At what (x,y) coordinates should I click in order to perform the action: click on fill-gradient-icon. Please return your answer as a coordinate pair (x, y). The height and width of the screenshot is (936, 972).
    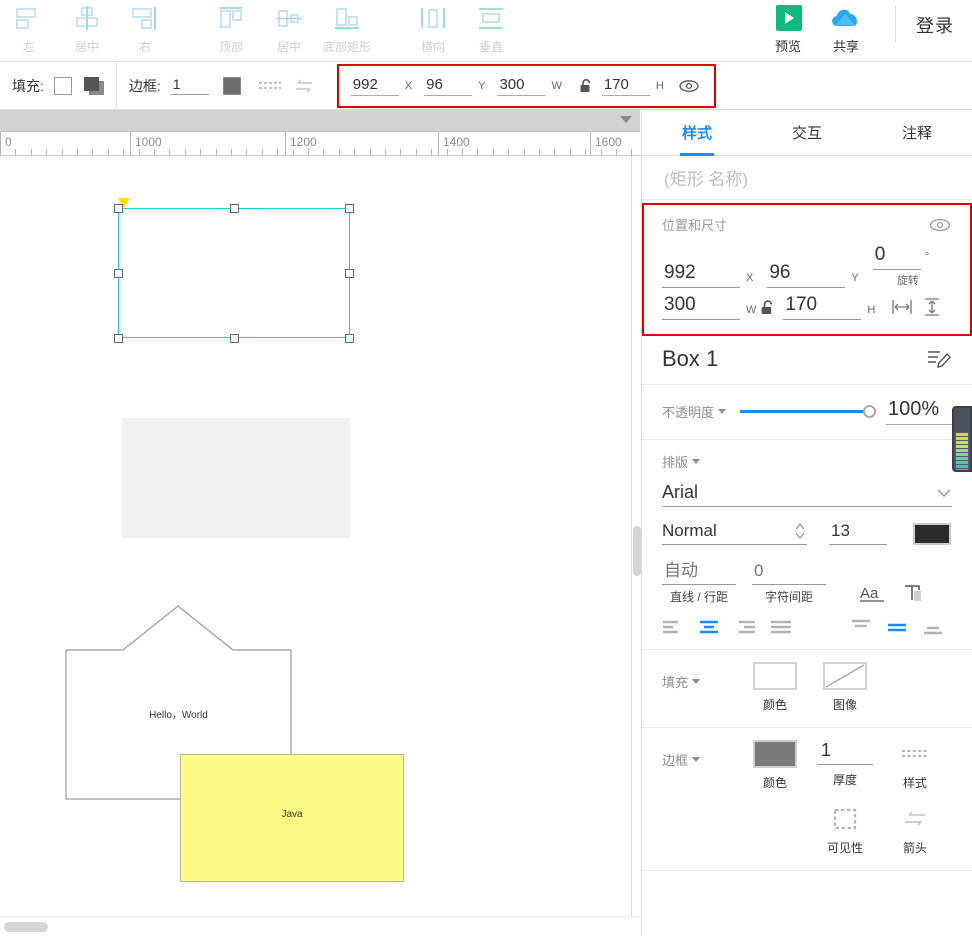
    Looking at the image, I should click on (93, 85).